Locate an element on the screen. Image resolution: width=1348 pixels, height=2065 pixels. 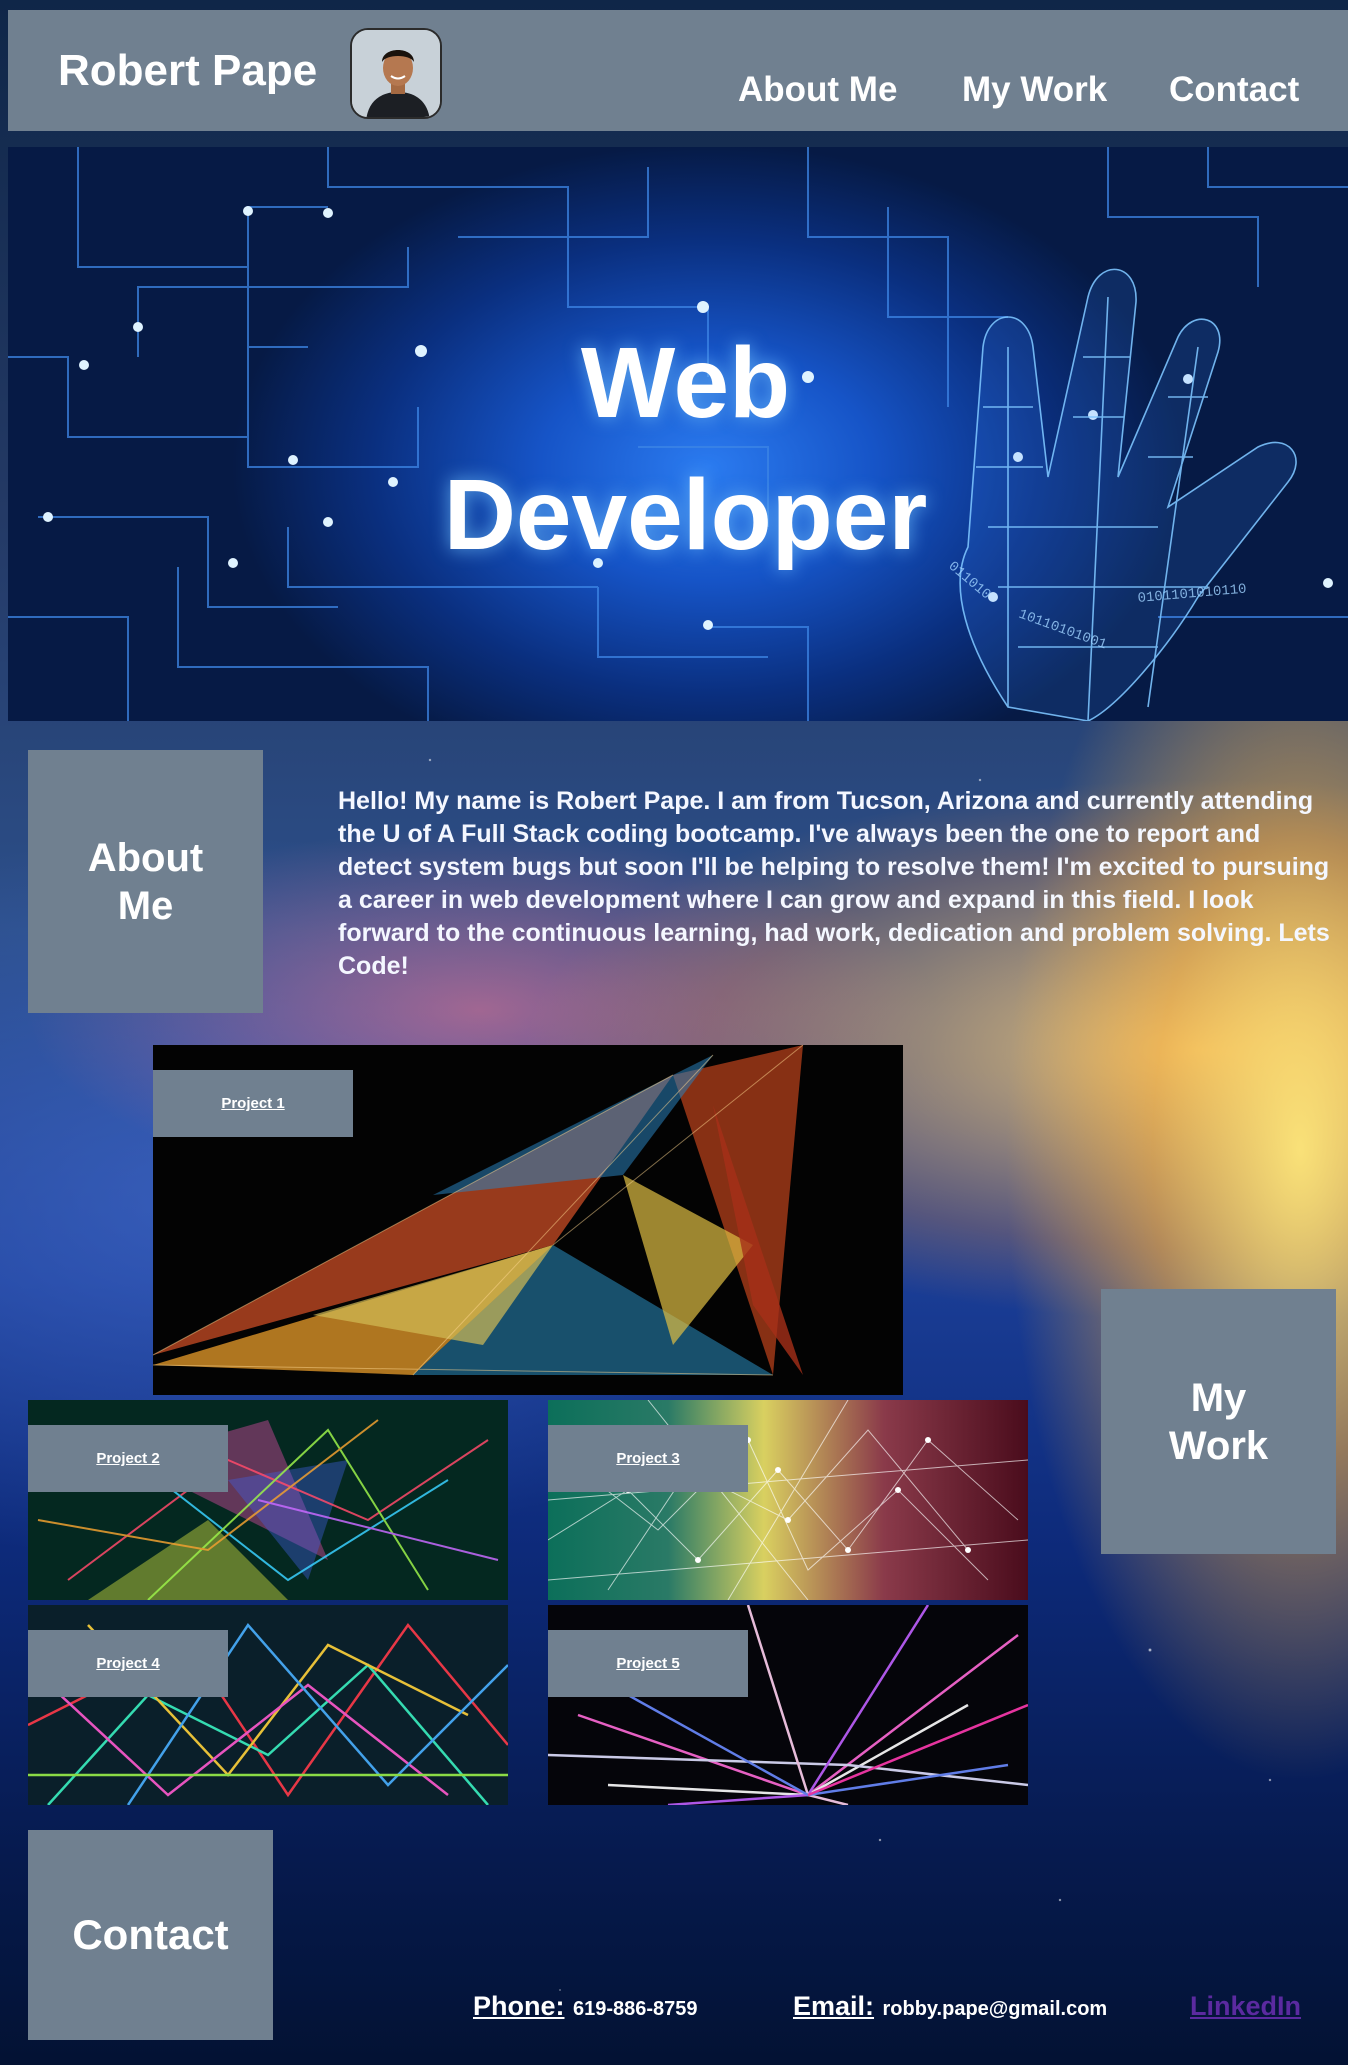
project-4-card: Project 4 is located at coordinates (268, 1705).